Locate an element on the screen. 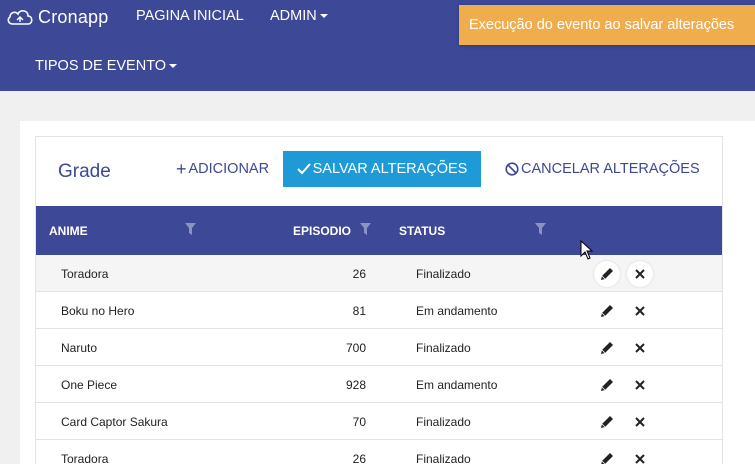 The width and height of the screenshot is (755, 464). cell-episodio: 928 is located at coordinates (355, 385).